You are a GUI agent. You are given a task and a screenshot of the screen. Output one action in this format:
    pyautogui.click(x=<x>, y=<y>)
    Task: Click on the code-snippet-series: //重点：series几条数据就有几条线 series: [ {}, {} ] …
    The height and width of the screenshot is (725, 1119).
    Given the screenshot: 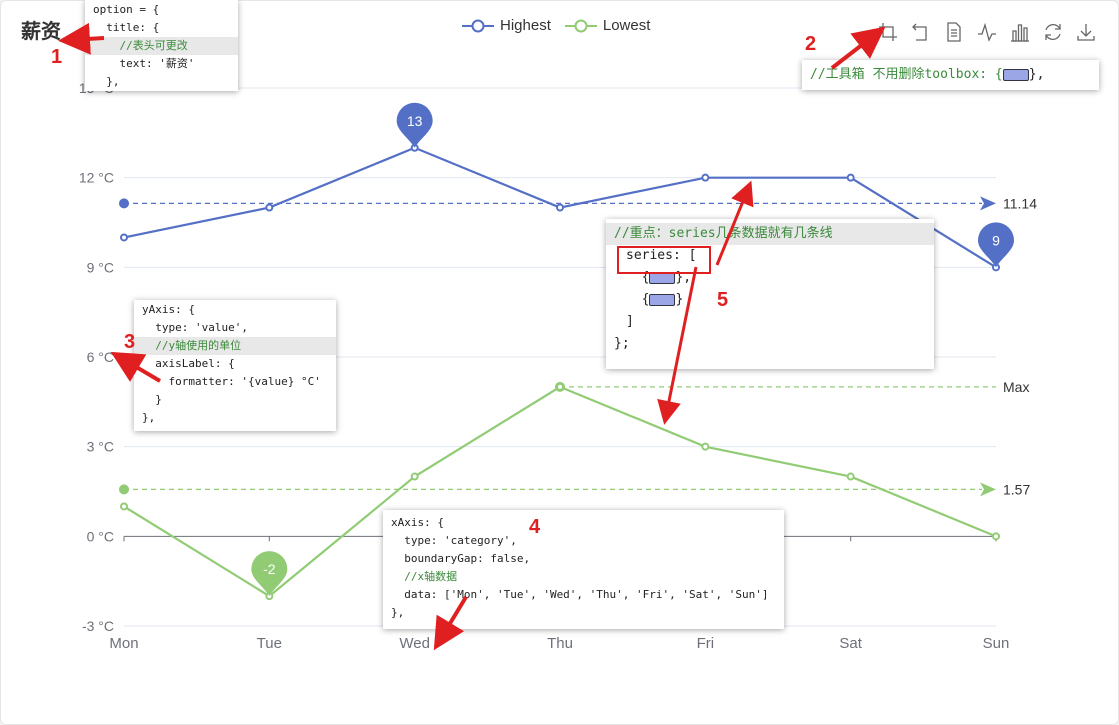 What is the action you would take?
    pyautogui.click(x=770, y=294)
    